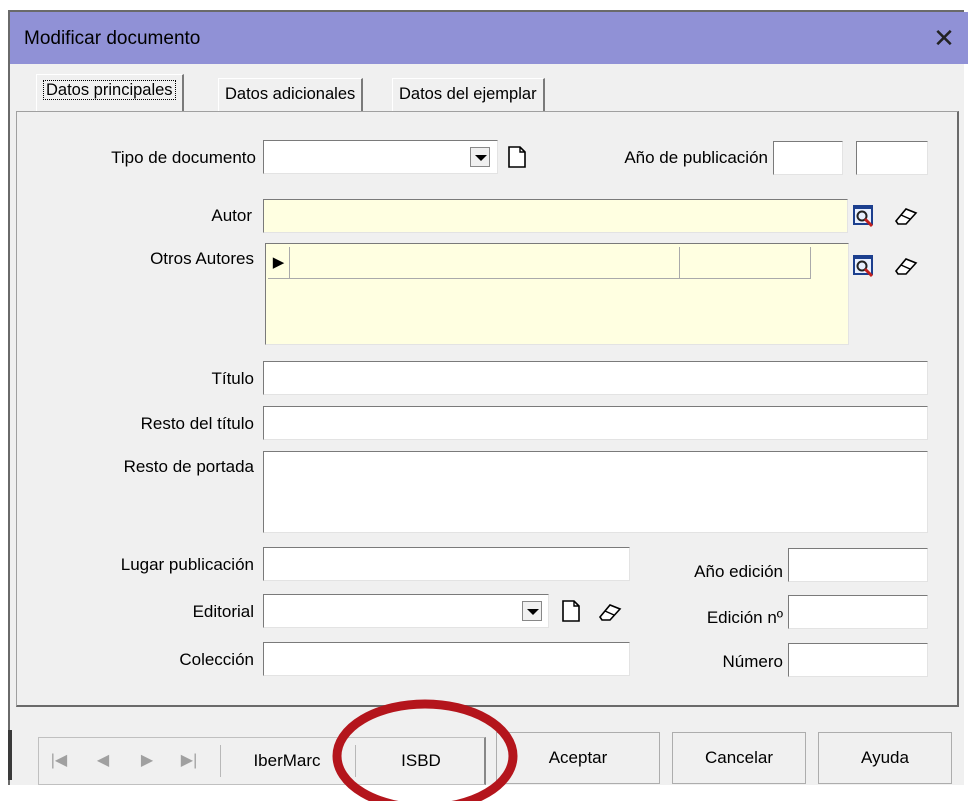 The height and width of the screenshot is (801, 972). I want to click on tab-label: Datos del ejemplar, so click(468, 94).